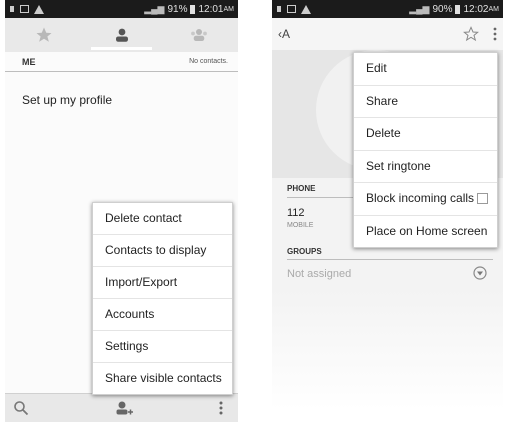  Describe the element at coordinates (29, 61) in the screenshot. I see `me-section-title: ME` at that location.